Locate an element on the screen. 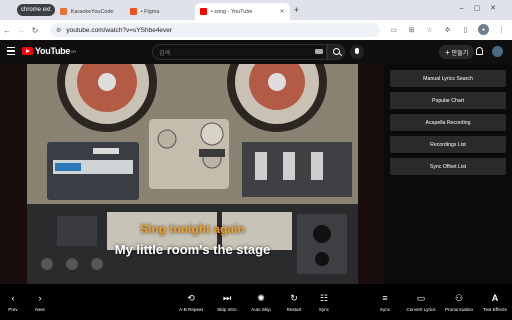  notifications-bell-icon is located at coordinates (479, 51).